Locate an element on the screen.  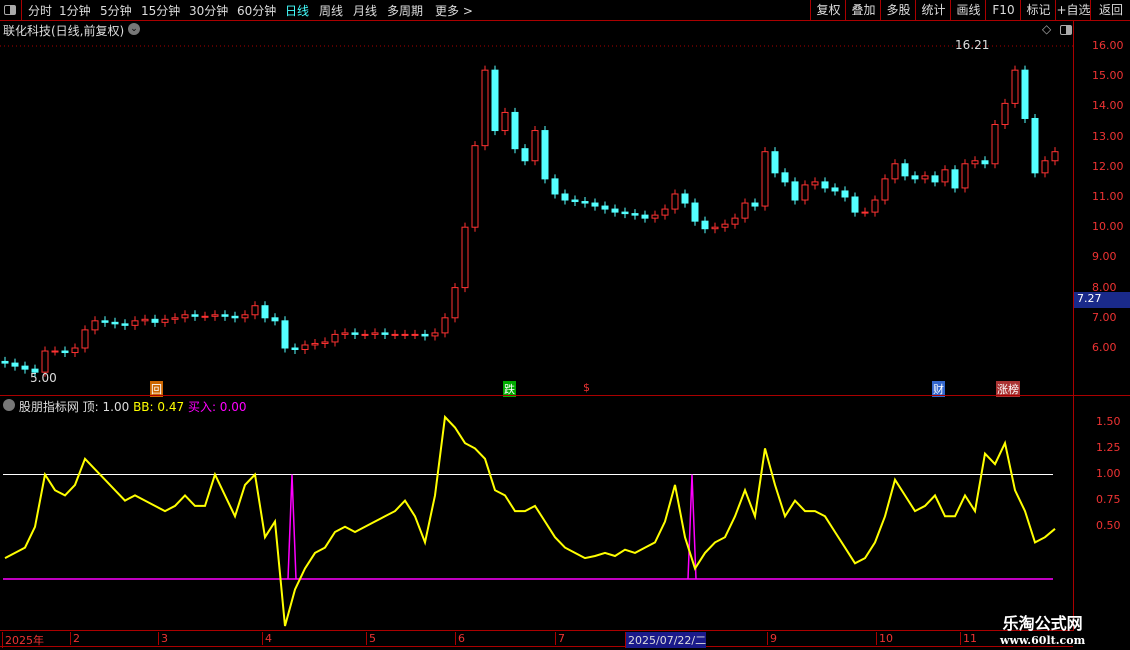
panel-divider is located at coordinates (565, 395).